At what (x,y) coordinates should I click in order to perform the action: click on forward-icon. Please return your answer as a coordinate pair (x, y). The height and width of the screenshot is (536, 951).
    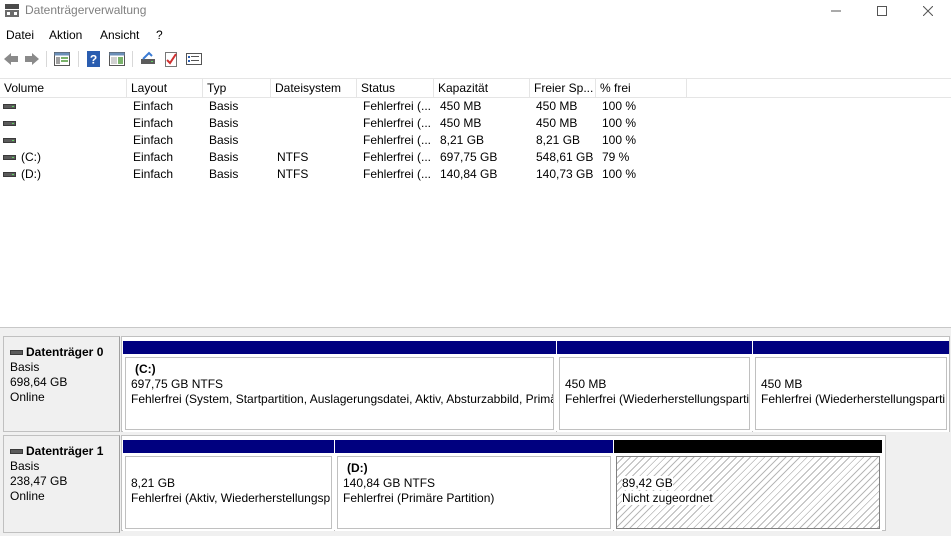
    Looking at the image, I should click on (32, 59).